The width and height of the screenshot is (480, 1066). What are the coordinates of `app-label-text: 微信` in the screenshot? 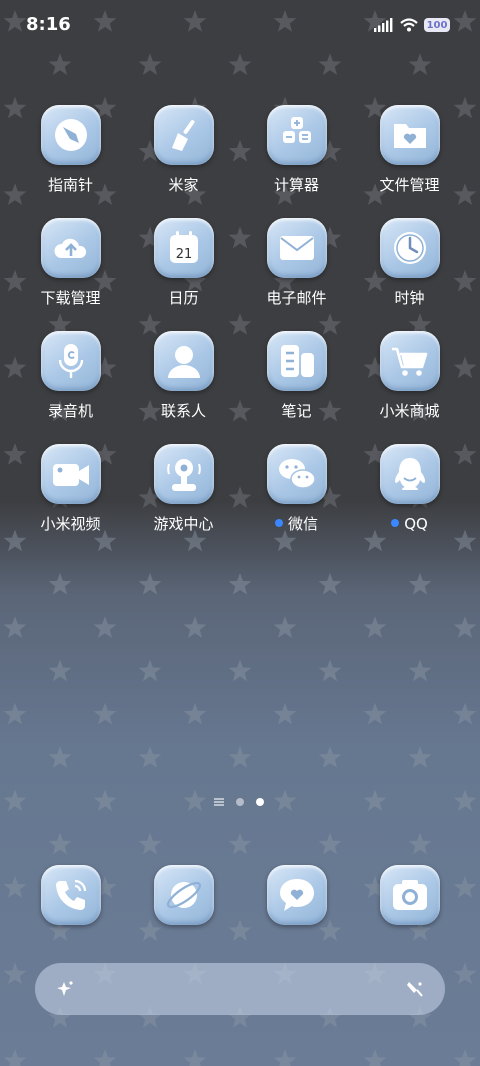 It's located at (302, 524).